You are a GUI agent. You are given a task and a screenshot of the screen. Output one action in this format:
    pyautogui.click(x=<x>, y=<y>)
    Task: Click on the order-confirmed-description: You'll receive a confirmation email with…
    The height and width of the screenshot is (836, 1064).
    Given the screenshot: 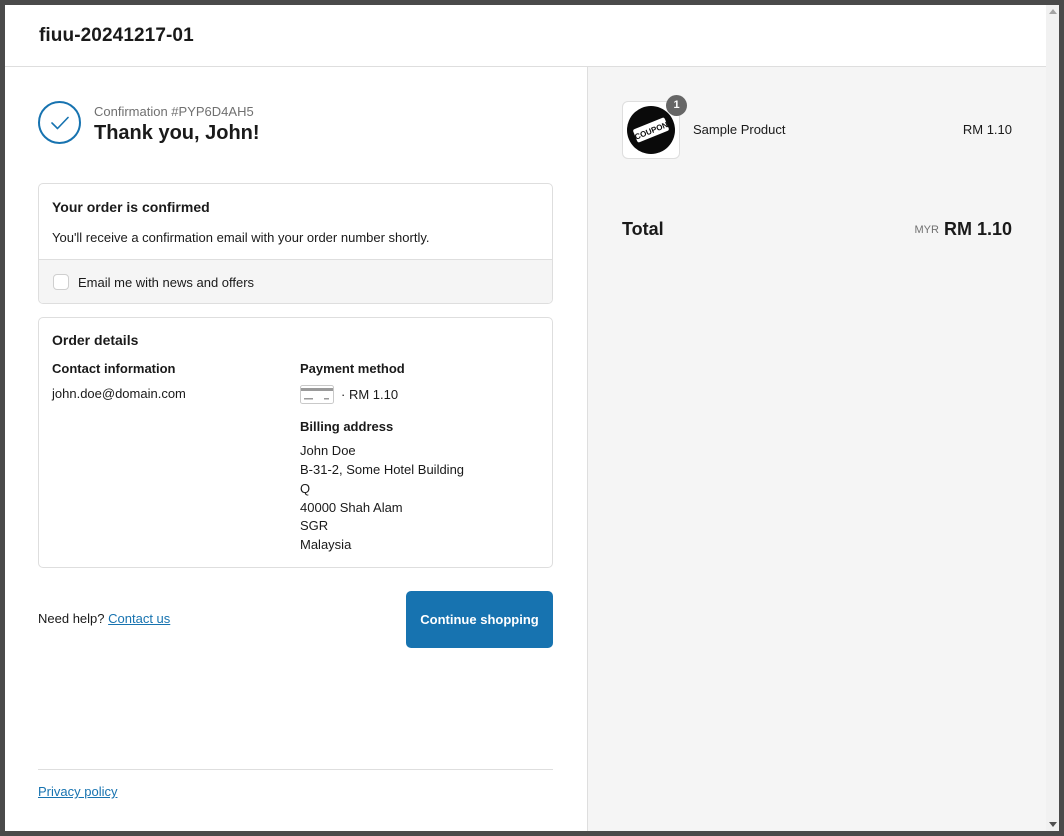 What is the action you would take?
    pyautogui.click(x=241, y=237)
    